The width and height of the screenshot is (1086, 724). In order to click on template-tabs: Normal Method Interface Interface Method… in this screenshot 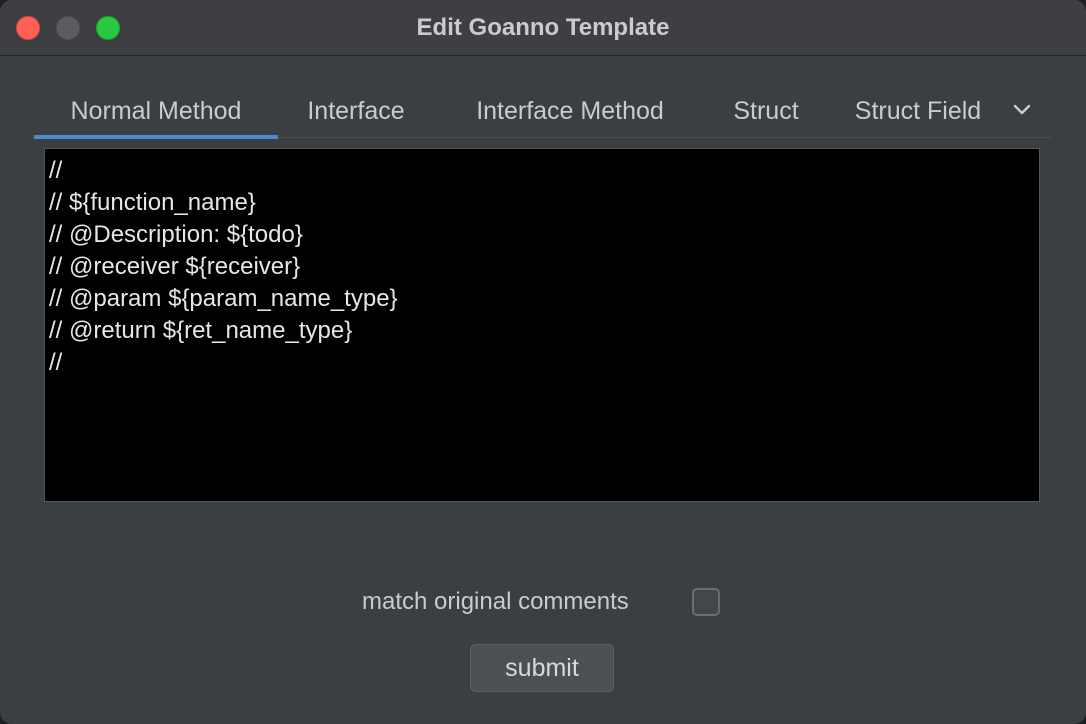, I will do `click(543, 109)`.